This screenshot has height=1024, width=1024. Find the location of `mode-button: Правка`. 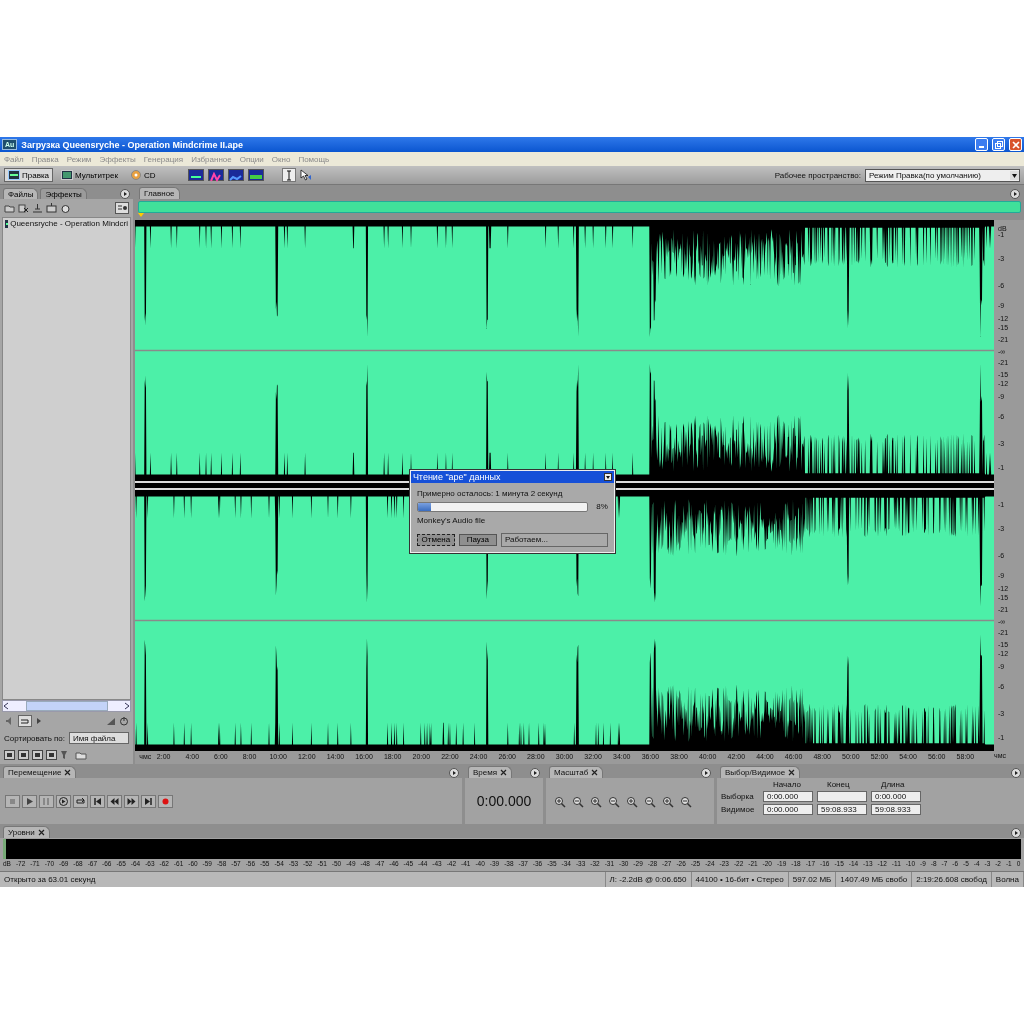

mode-button: Правка is located at coordinates (29, 175).